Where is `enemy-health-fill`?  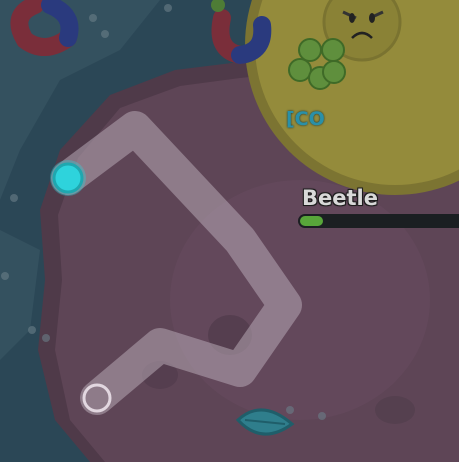
enemy-health-fill is located at coordinates (312, 221).